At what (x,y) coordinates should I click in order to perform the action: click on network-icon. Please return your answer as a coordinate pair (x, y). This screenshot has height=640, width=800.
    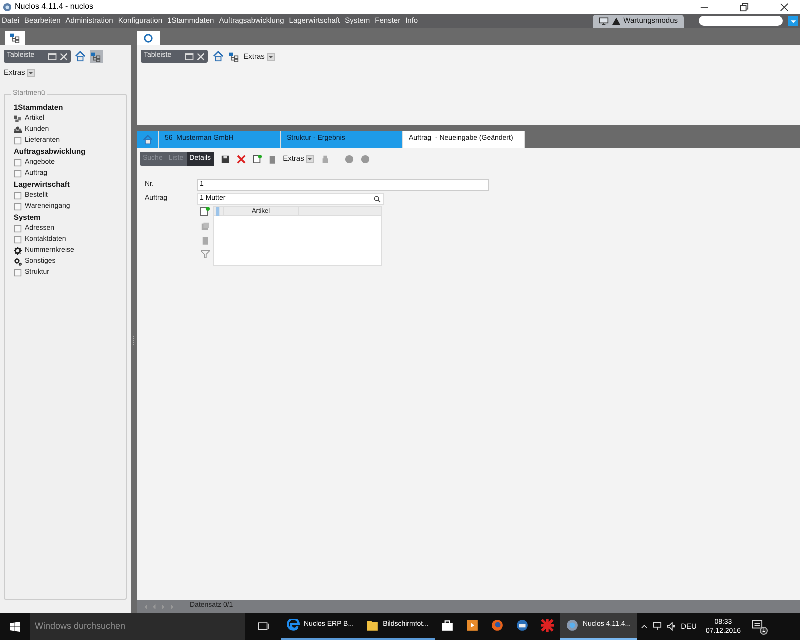
    Looking at the image, I should click on (657, 626).